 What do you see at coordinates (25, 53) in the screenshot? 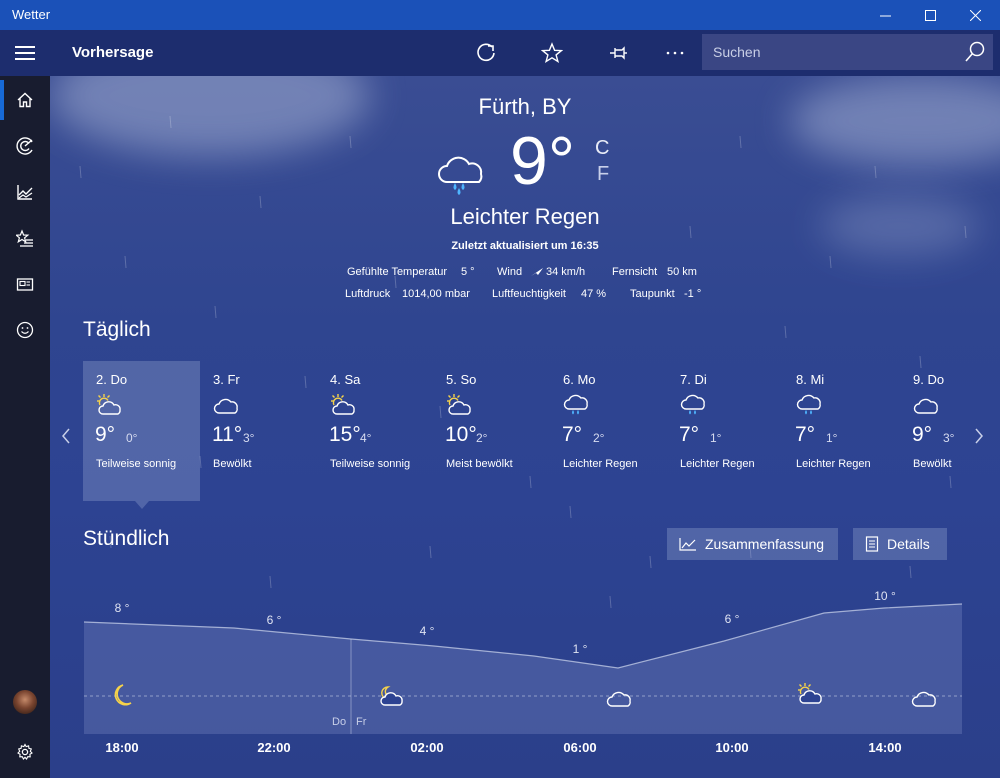
I see `menu-button` at bounding box center [25, 53].